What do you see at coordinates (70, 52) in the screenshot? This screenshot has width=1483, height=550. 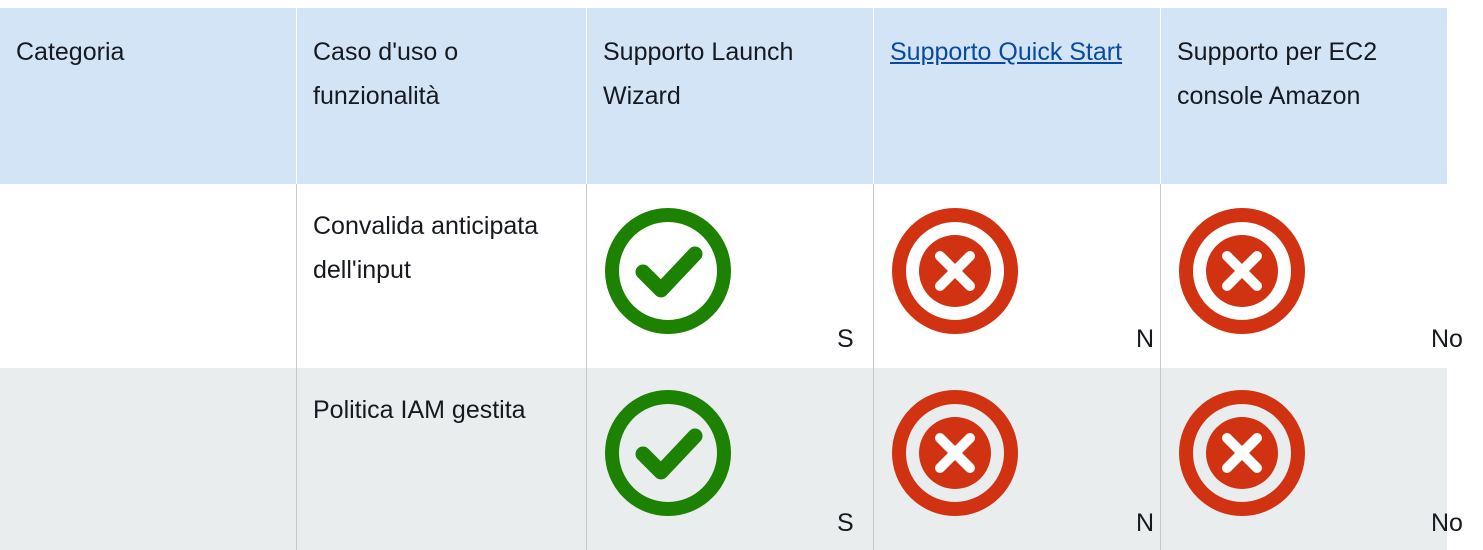 I see `header-categoria: Categoria` at bounding box center [70, 52].